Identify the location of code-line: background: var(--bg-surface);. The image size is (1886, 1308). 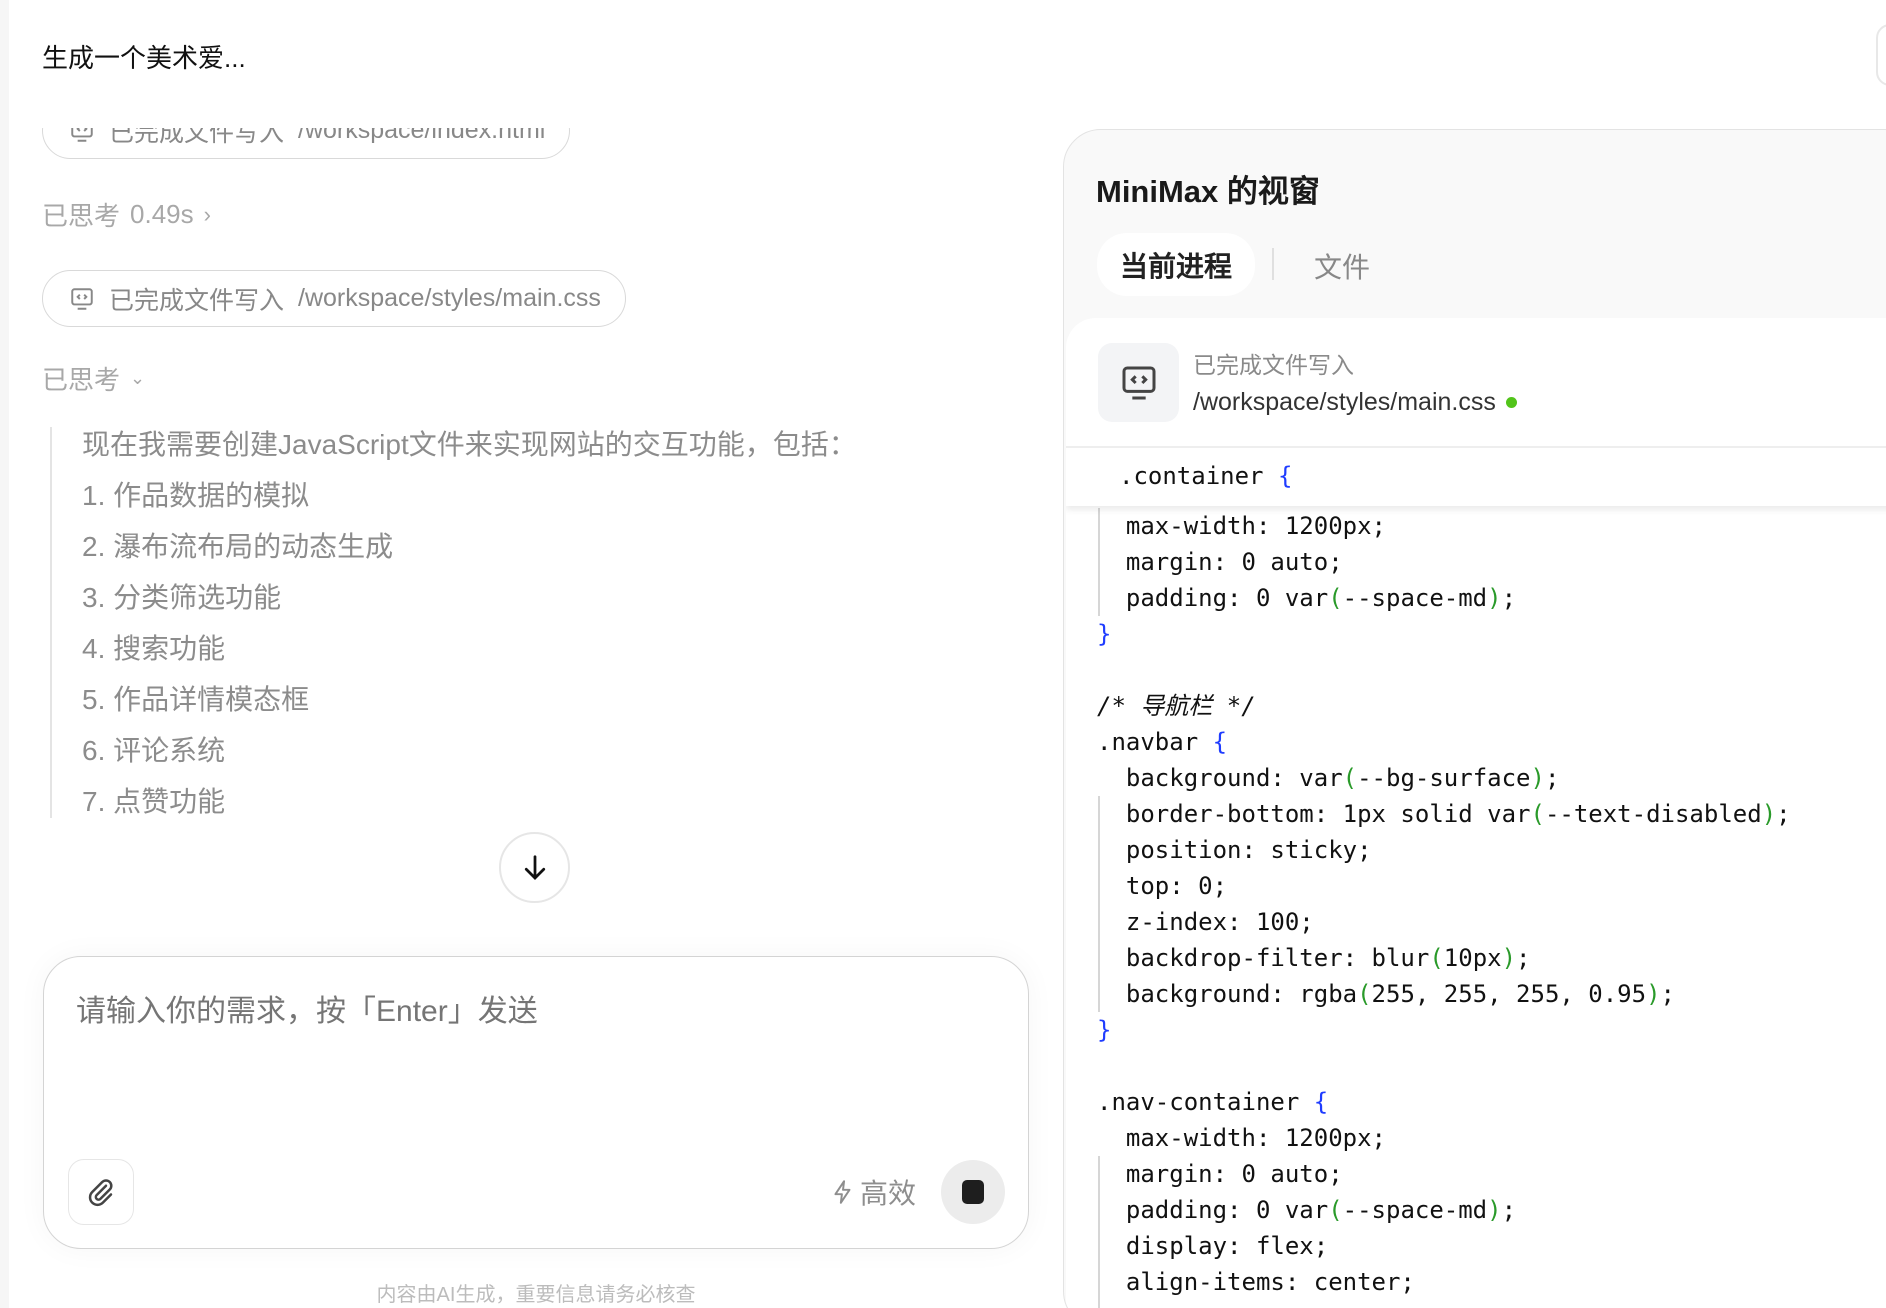
(1328, 778).